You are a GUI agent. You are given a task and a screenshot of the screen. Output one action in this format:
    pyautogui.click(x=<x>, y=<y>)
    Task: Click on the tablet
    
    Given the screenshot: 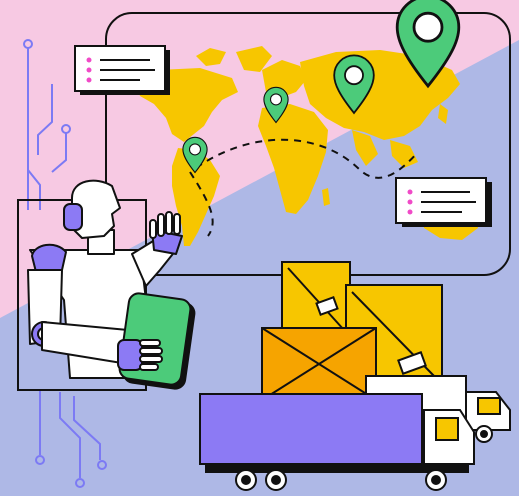 What is the action you would take?
    pyautogui.click(x=156, y=341)
    